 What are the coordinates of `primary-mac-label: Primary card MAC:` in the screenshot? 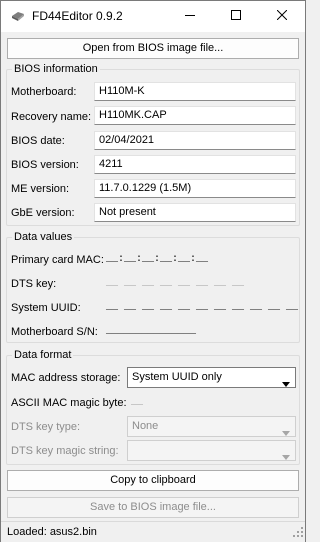 It's located at (57, 260).